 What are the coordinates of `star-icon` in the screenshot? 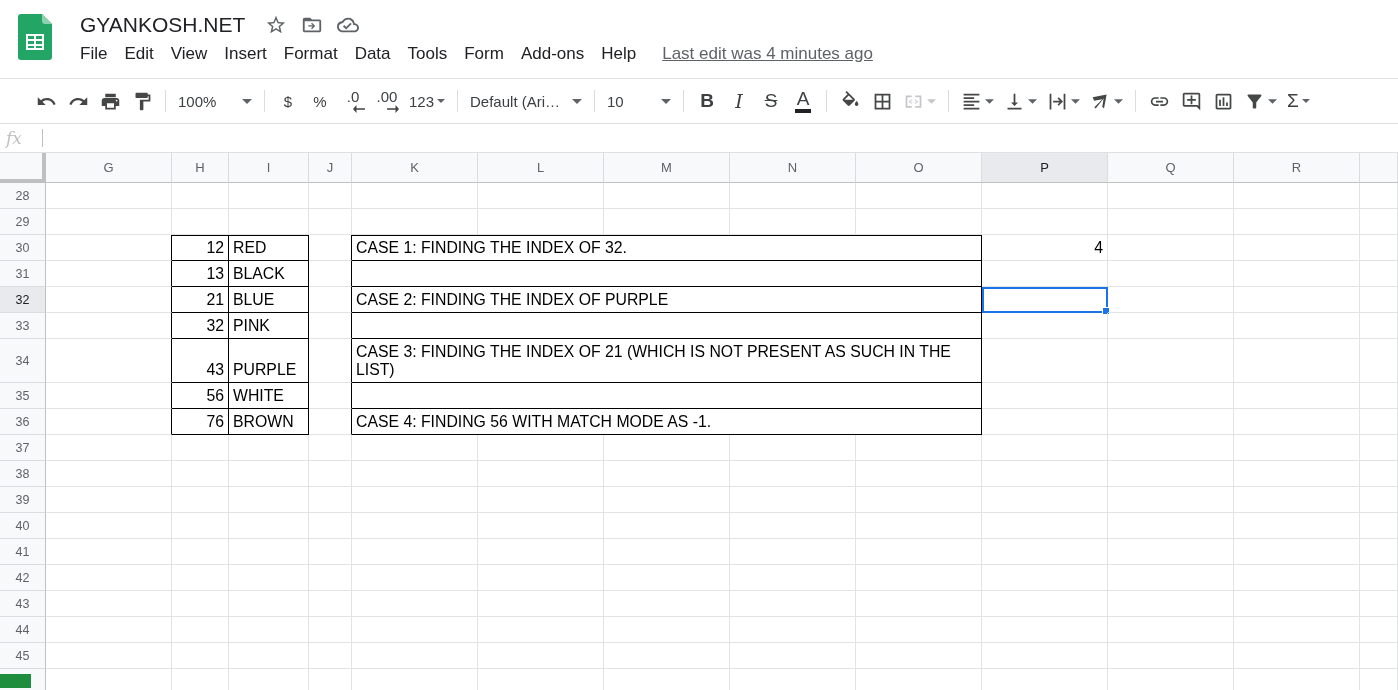 It's located at (276, 25).